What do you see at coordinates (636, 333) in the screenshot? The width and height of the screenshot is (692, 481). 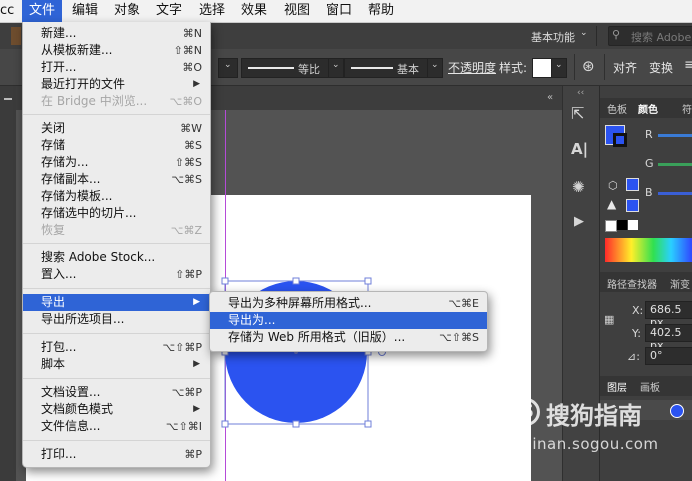 I see `y-label: Y:` at bounding box center [636, 333].